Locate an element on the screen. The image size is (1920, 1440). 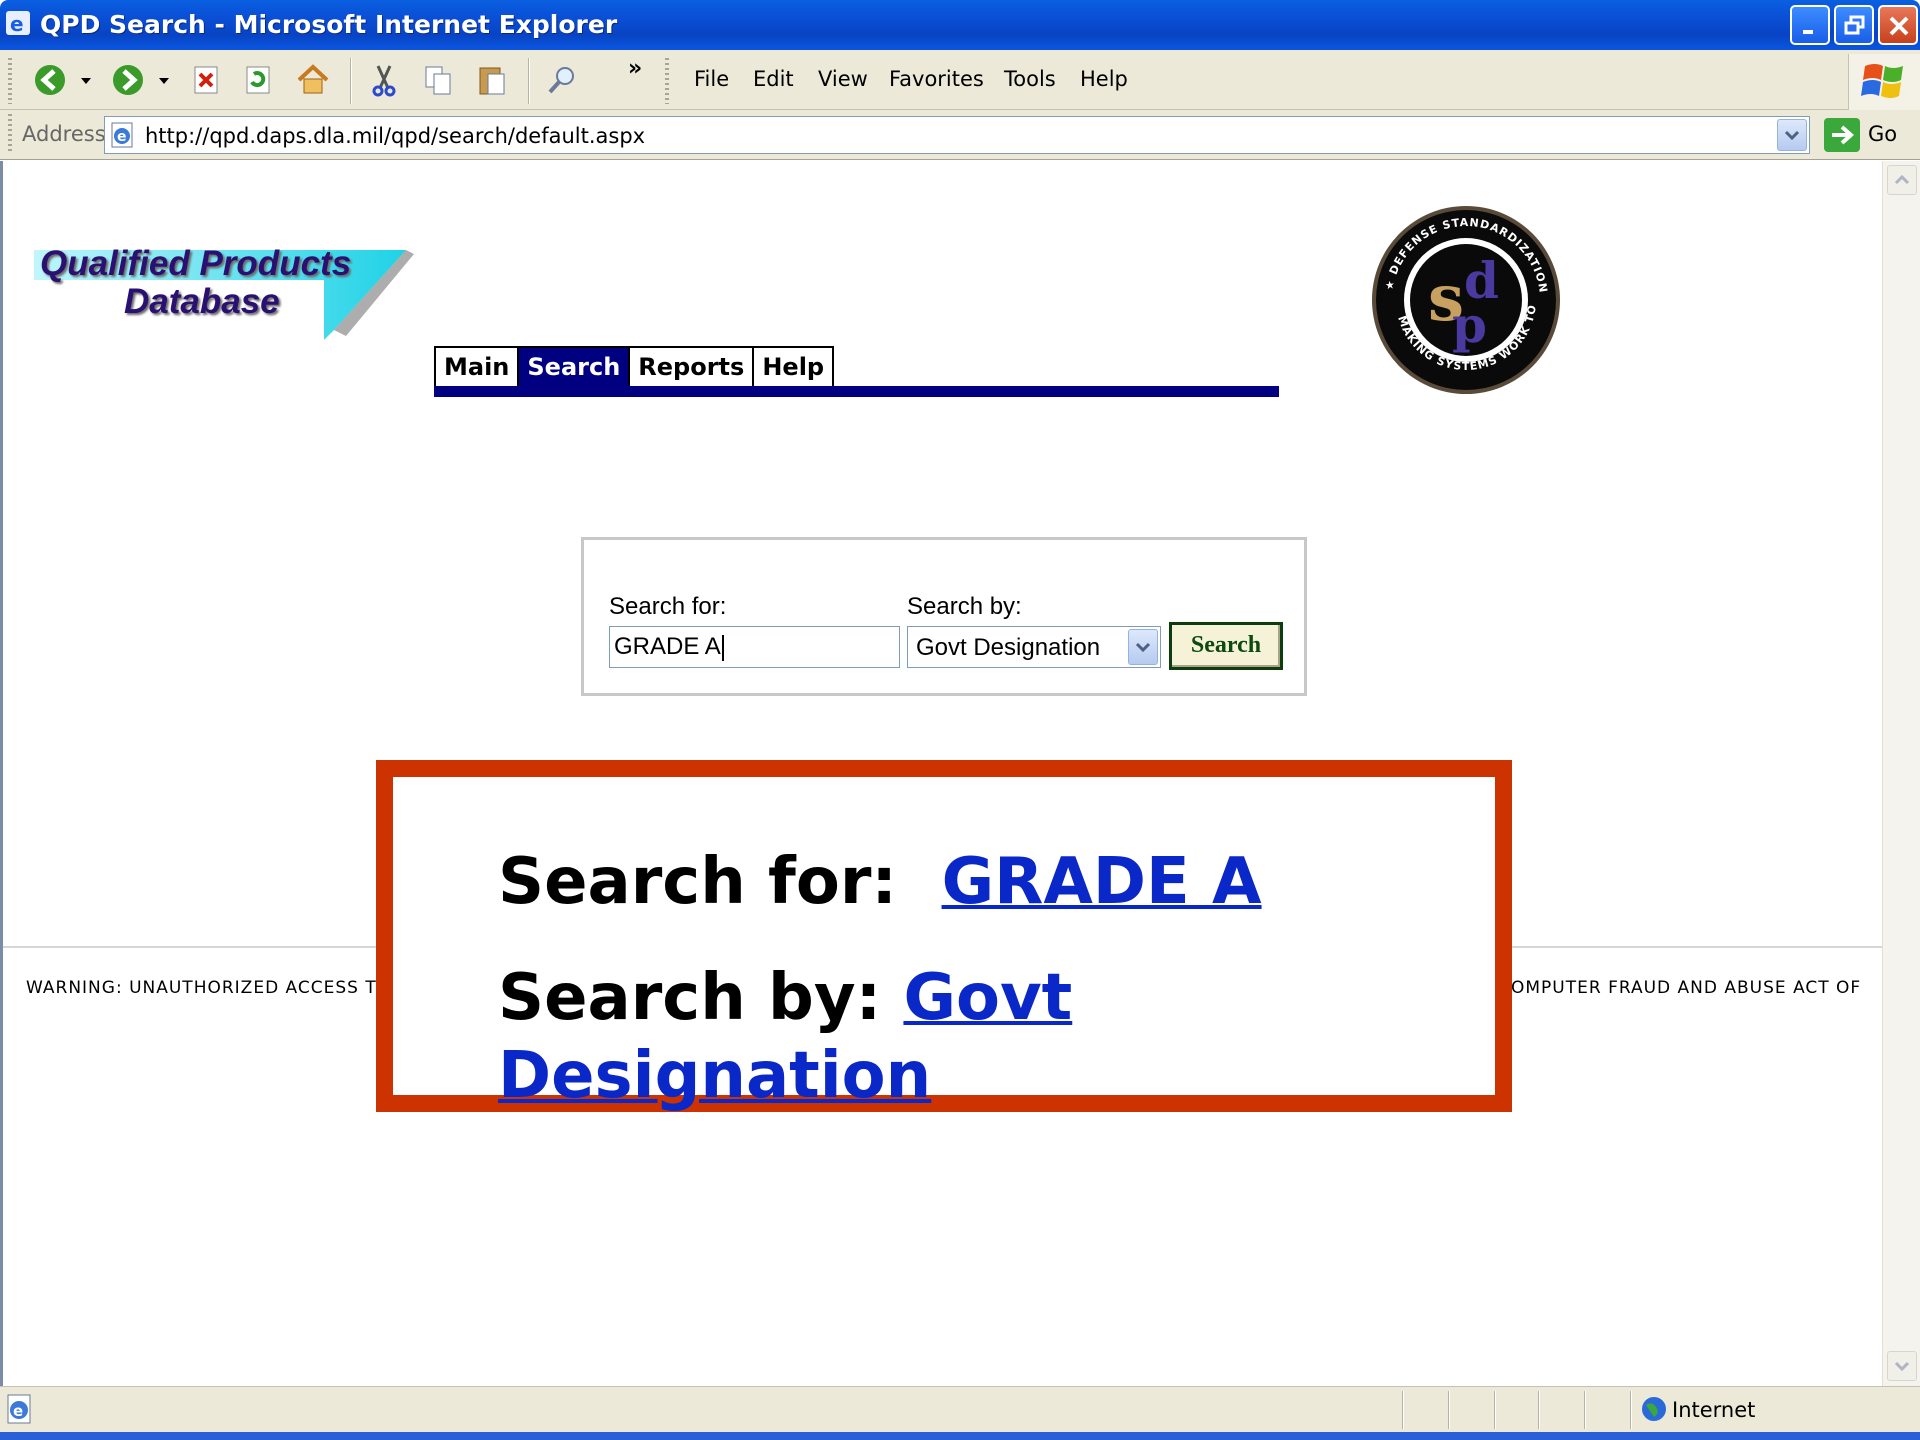
page-status-icon: e is located at coordinates (19, 1409).